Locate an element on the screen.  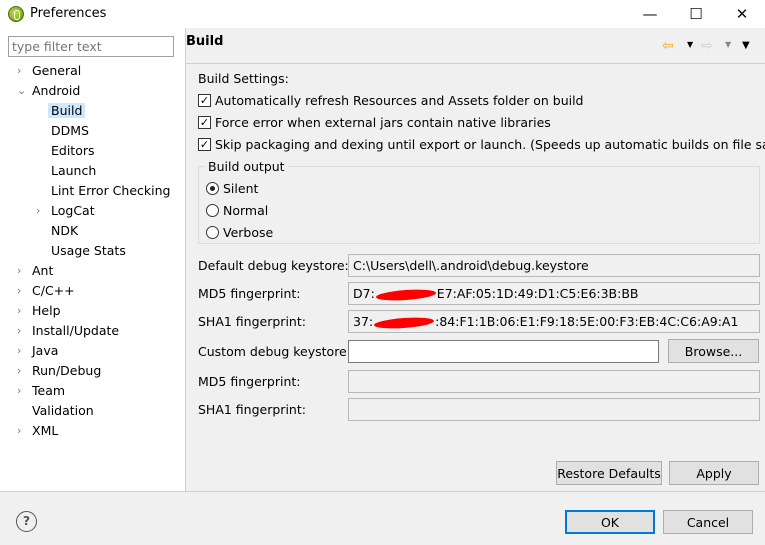
radio-option: Verbose is located at coordinates (239, 232).